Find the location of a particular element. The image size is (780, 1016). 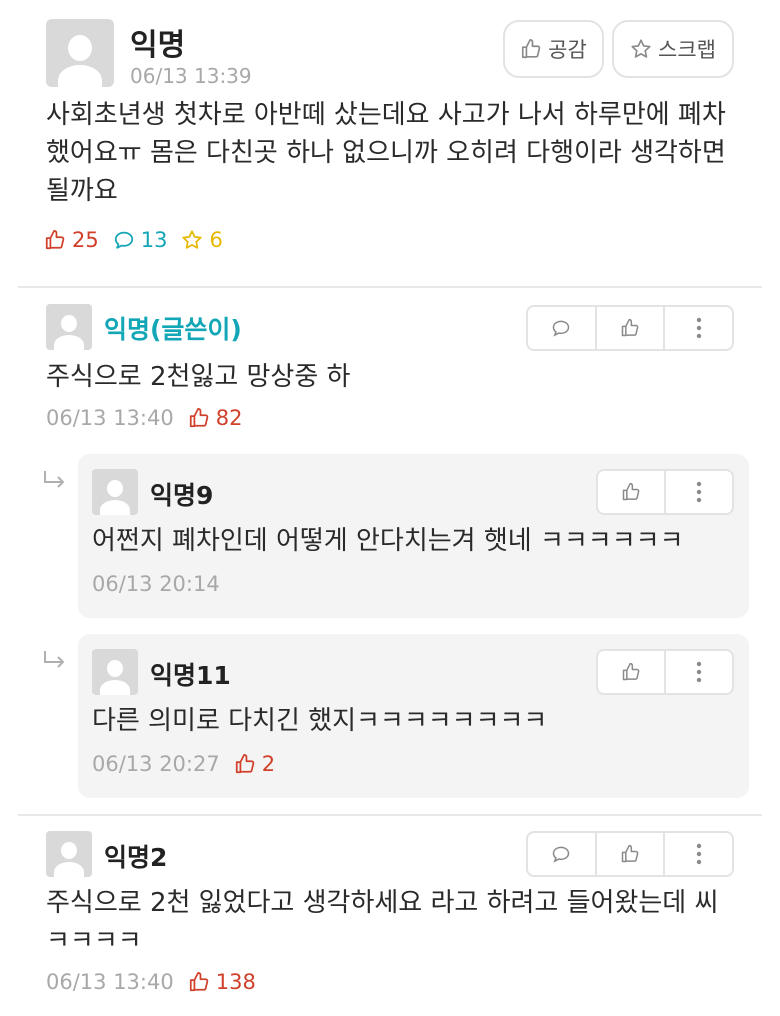

post-scrap-value: 6 is located at coordinates (216, 240).